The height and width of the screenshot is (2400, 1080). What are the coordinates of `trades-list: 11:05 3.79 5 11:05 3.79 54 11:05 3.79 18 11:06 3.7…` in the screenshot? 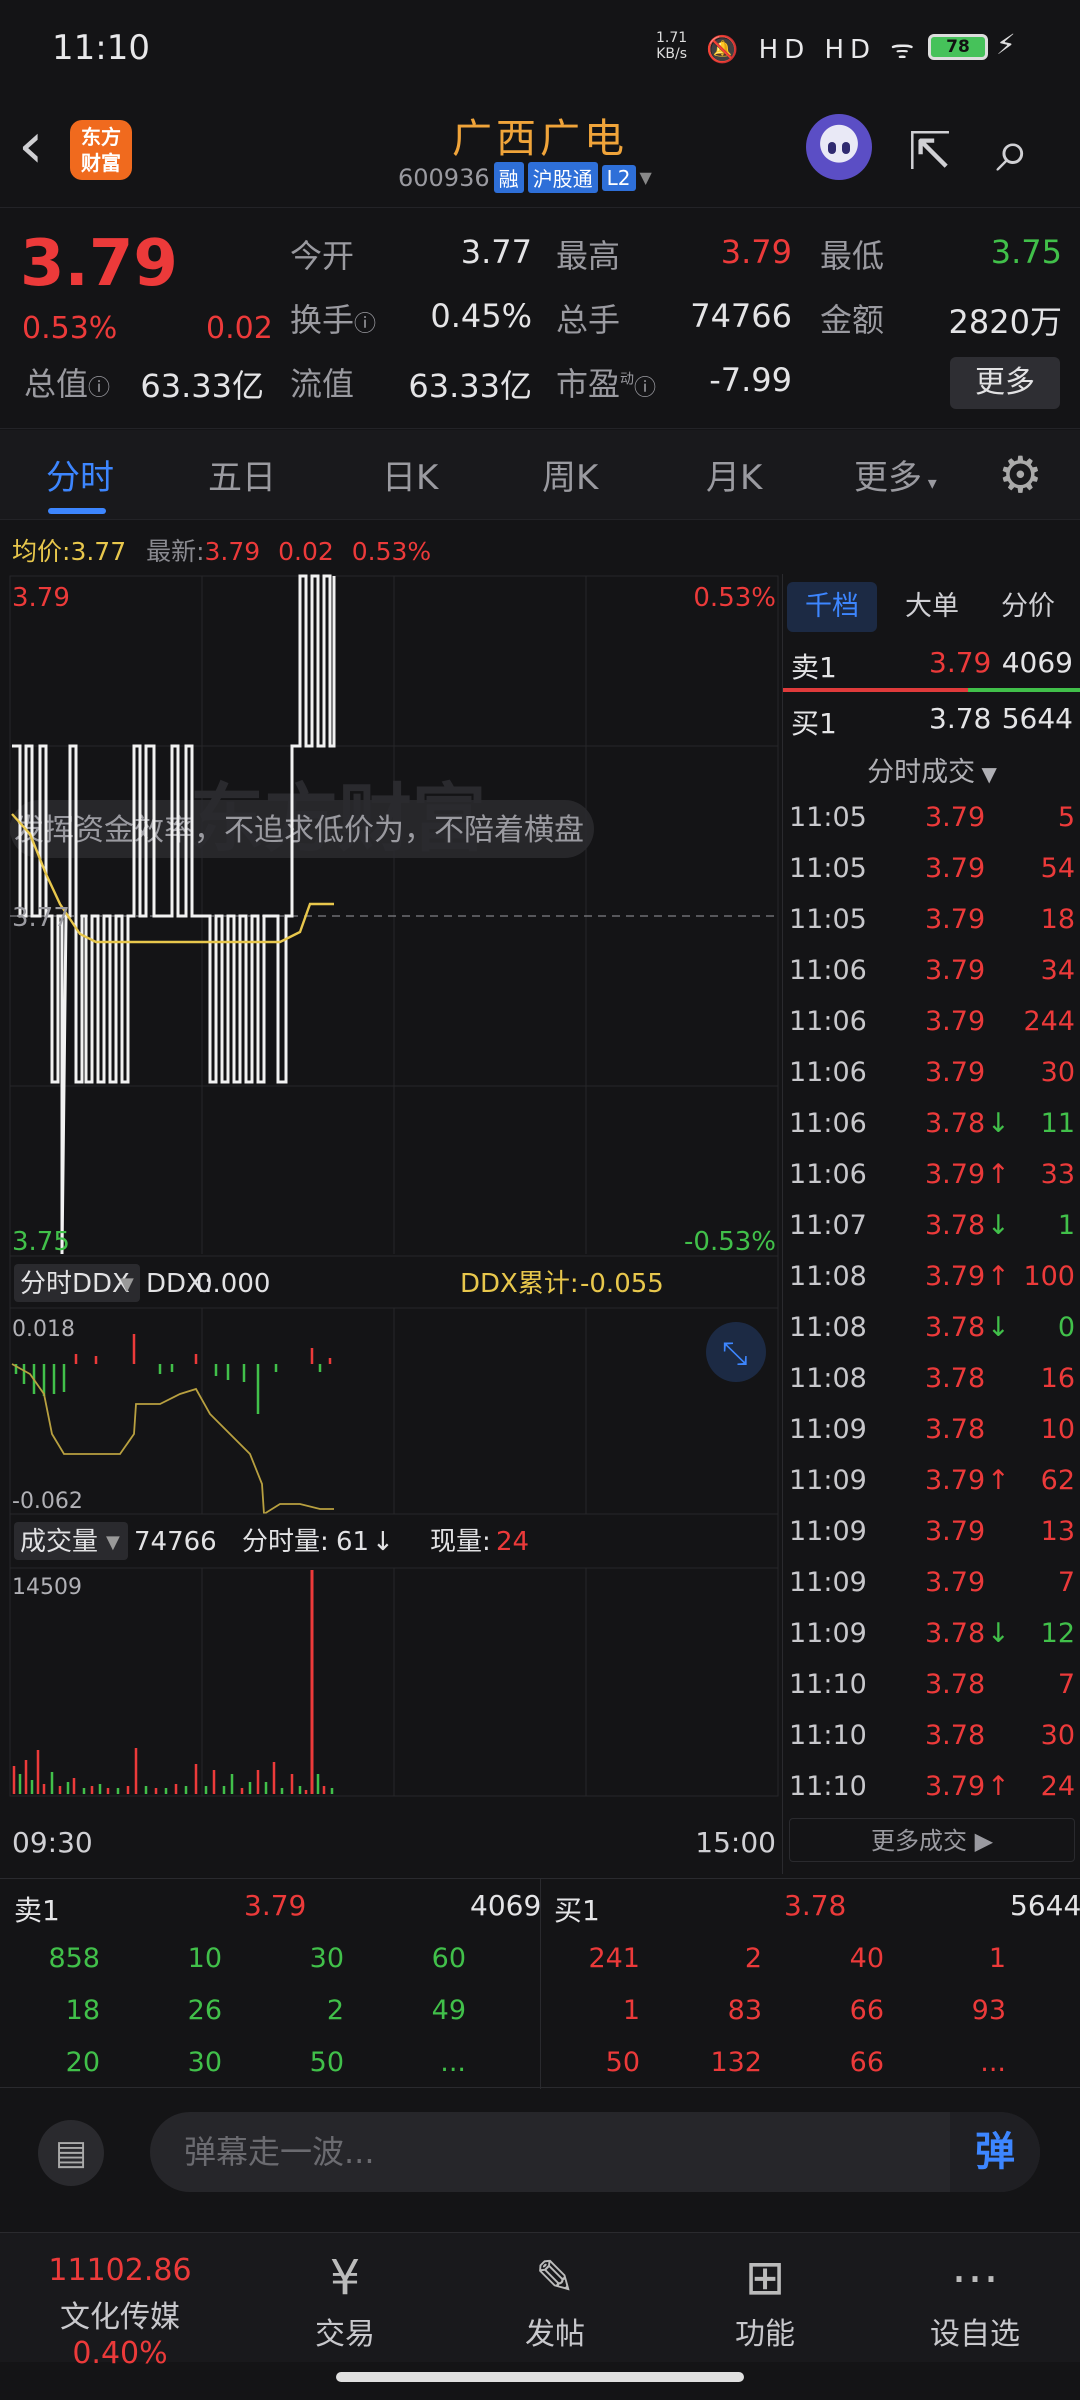 It's located at (931, 1306).